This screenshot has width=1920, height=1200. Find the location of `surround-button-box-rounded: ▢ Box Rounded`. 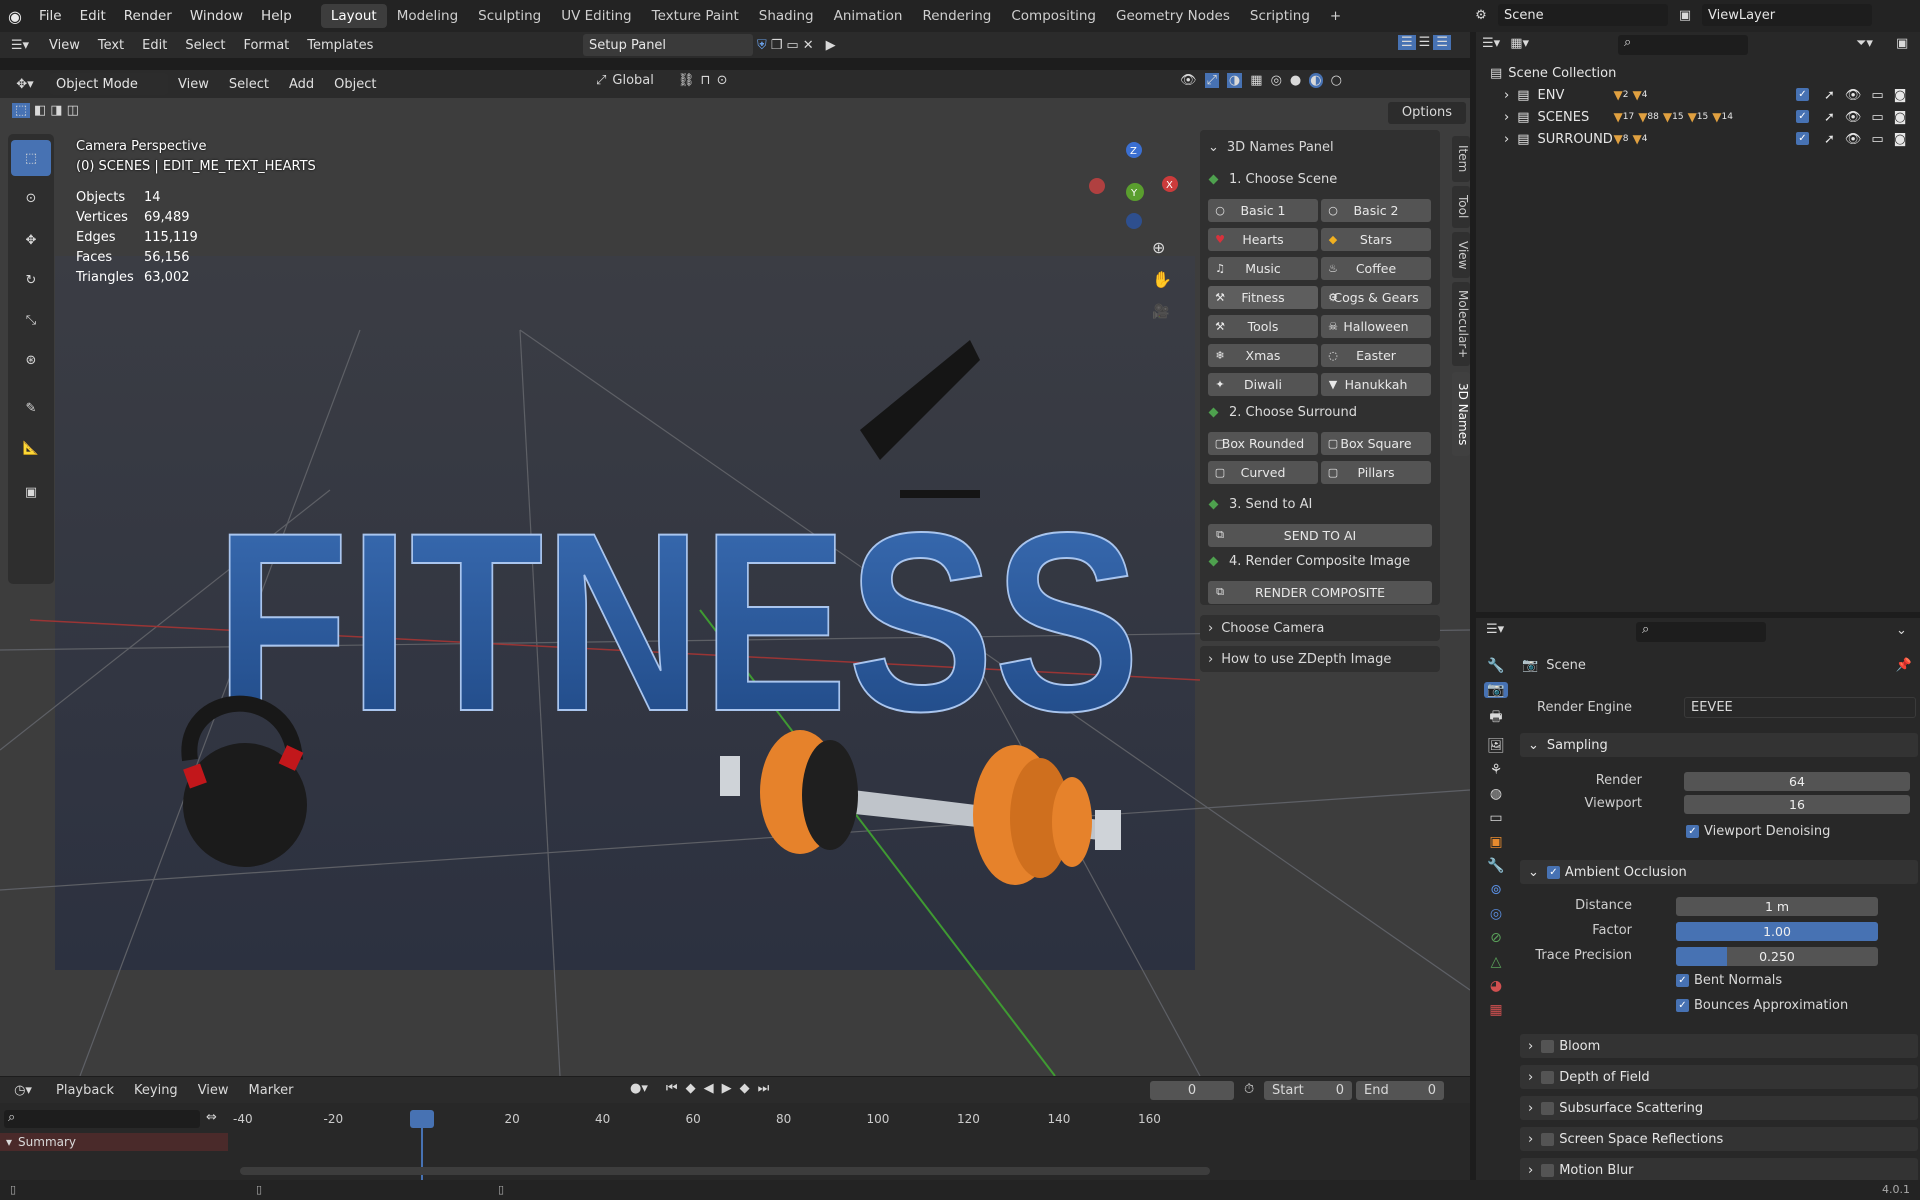

surround-button-box-rounded: ▢ Box Rounded is located at coordinates (1263, 443).